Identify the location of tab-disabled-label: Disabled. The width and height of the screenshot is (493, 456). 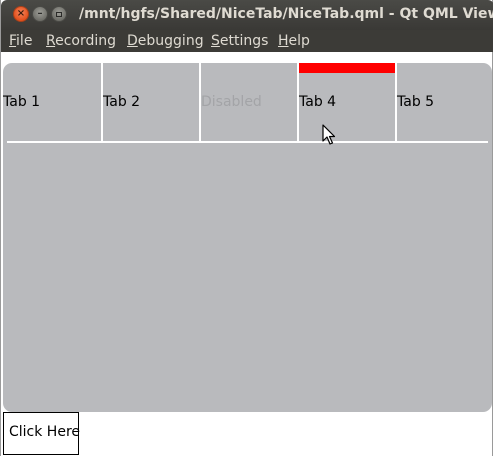
(231, 102).